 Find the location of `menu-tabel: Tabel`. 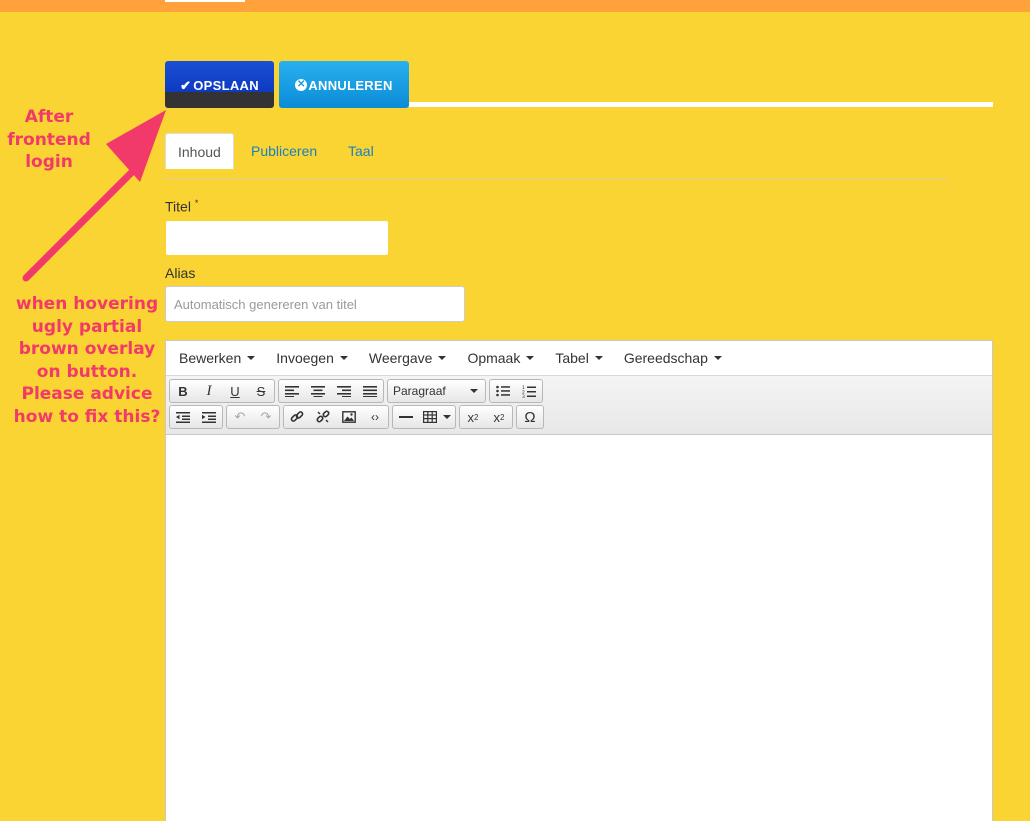

menu-tabel: Tabel is located at coordinates (578, 358).